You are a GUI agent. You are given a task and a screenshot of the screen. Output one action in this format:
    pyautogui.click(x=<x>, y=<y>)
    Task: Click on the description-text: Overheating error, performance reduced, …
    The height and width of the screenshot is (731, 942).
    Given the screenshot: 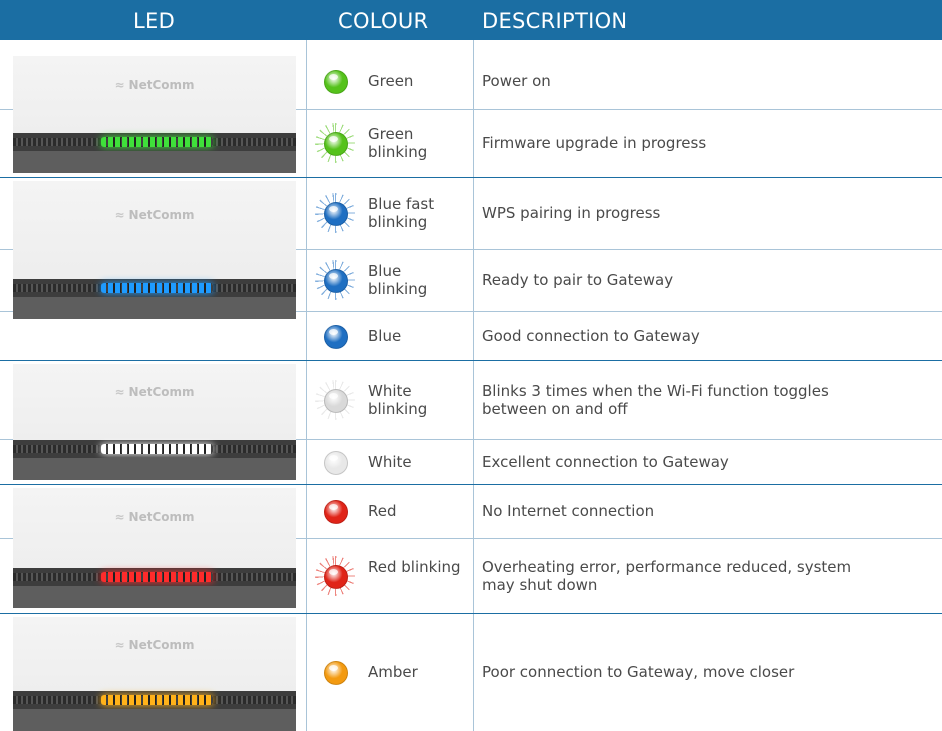 What is the action you would take?
    pyautogui.click(x=667, y=576)
    